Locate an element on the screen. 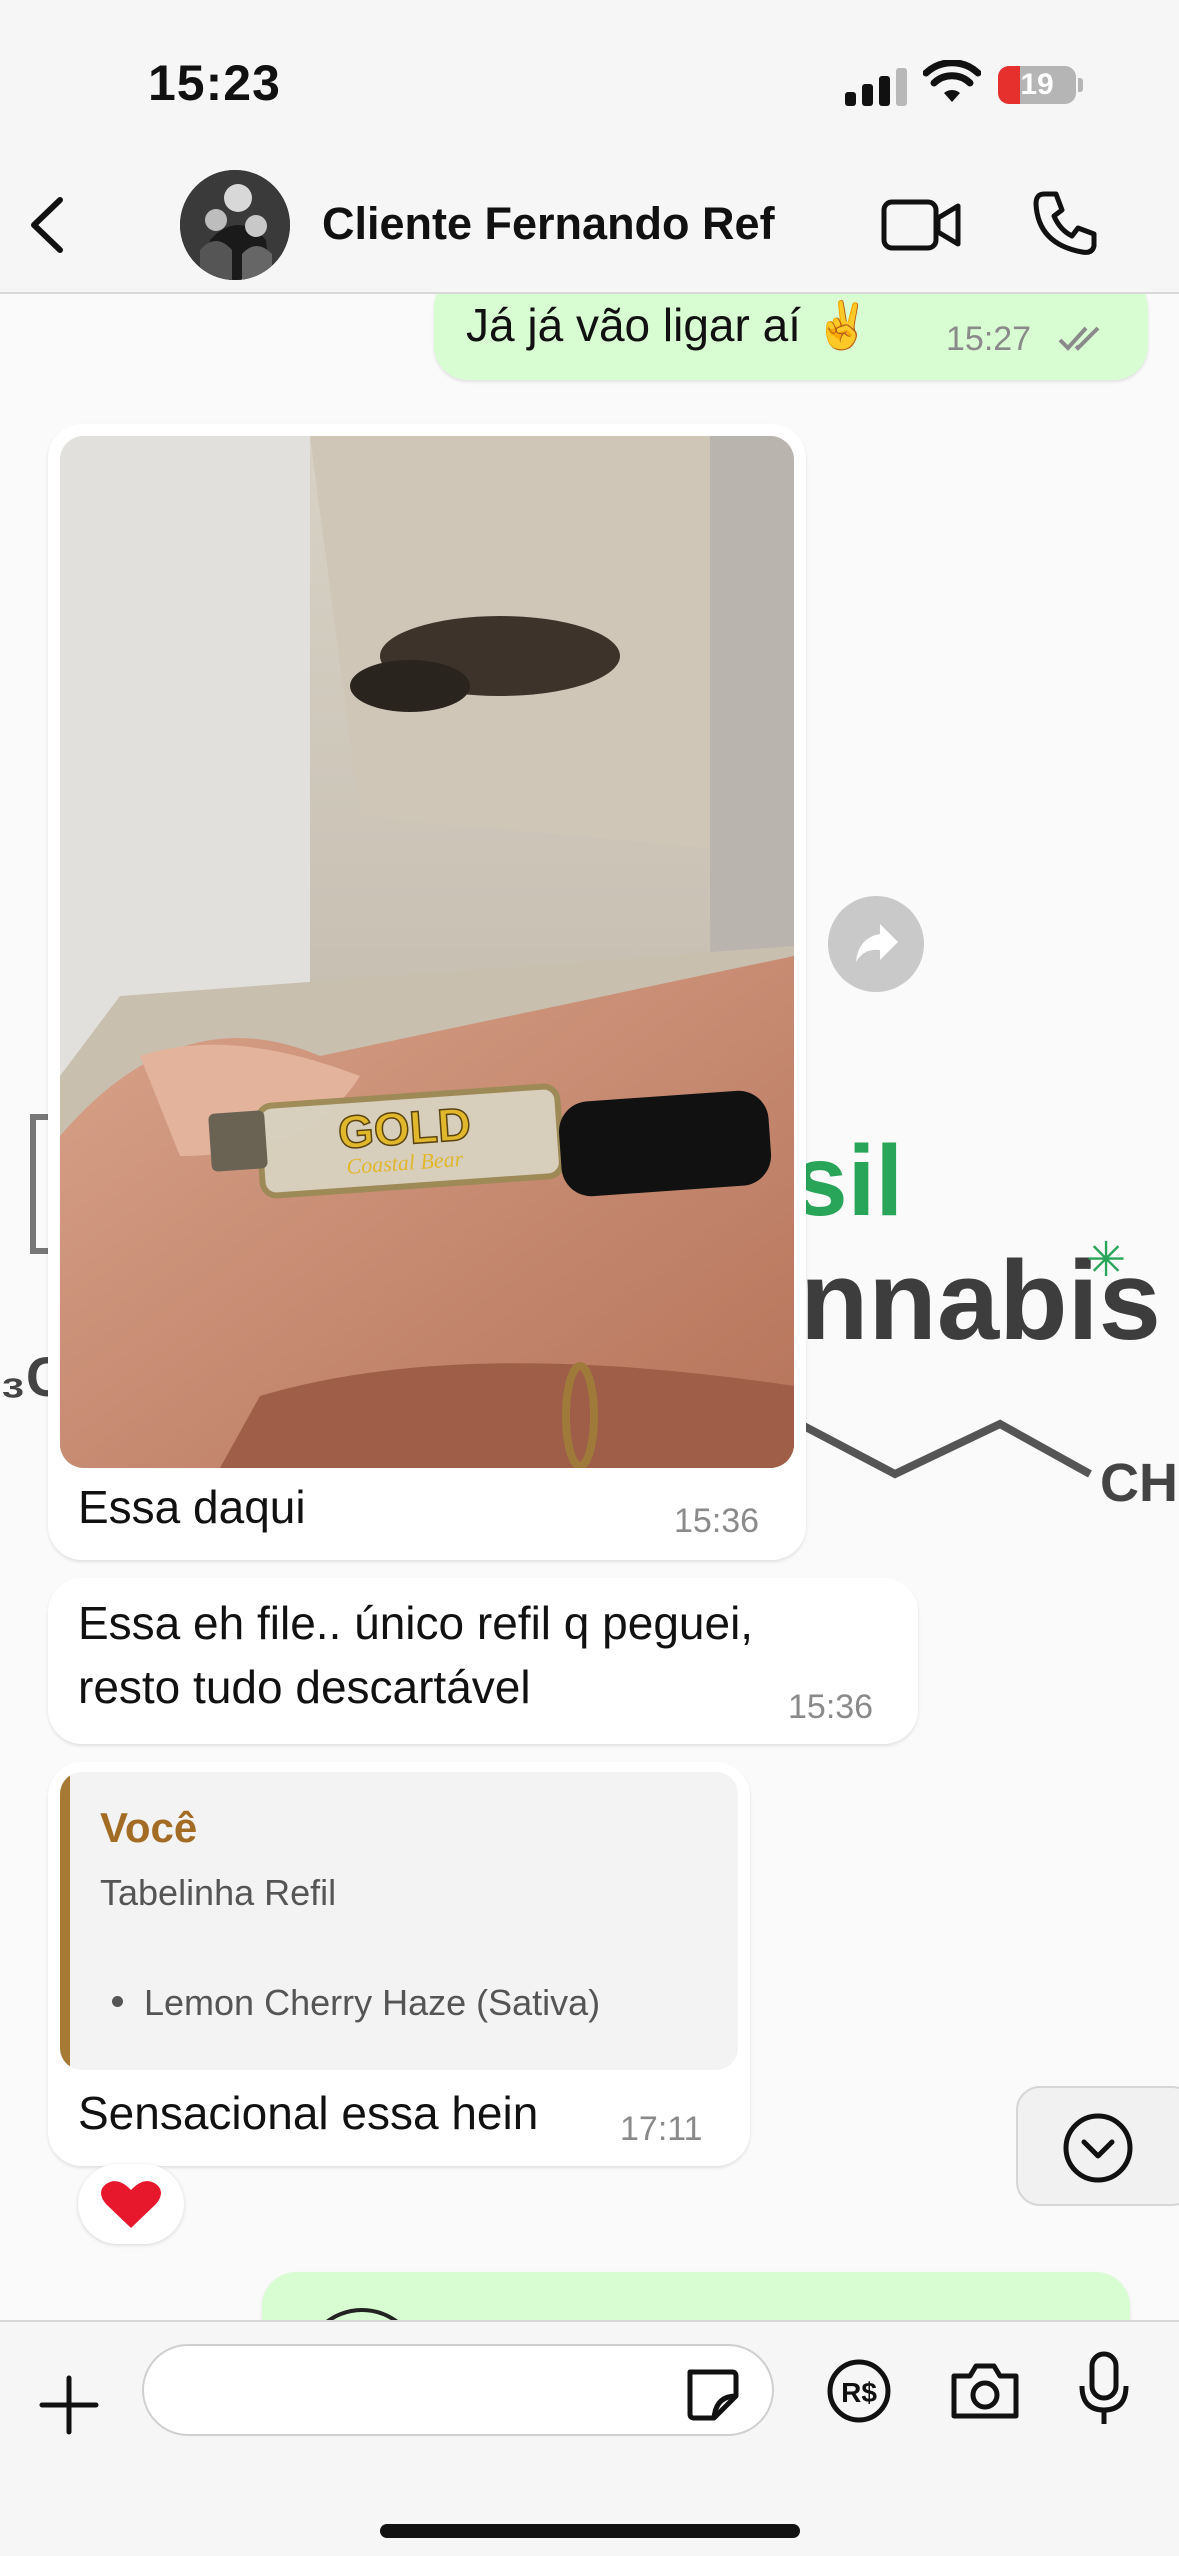 Image resolution: width=1179 pixels, height=2556 pixels. message-text-line-1: Essa eh file.. único refil q peguei, is located at coordinates (416, 1623).